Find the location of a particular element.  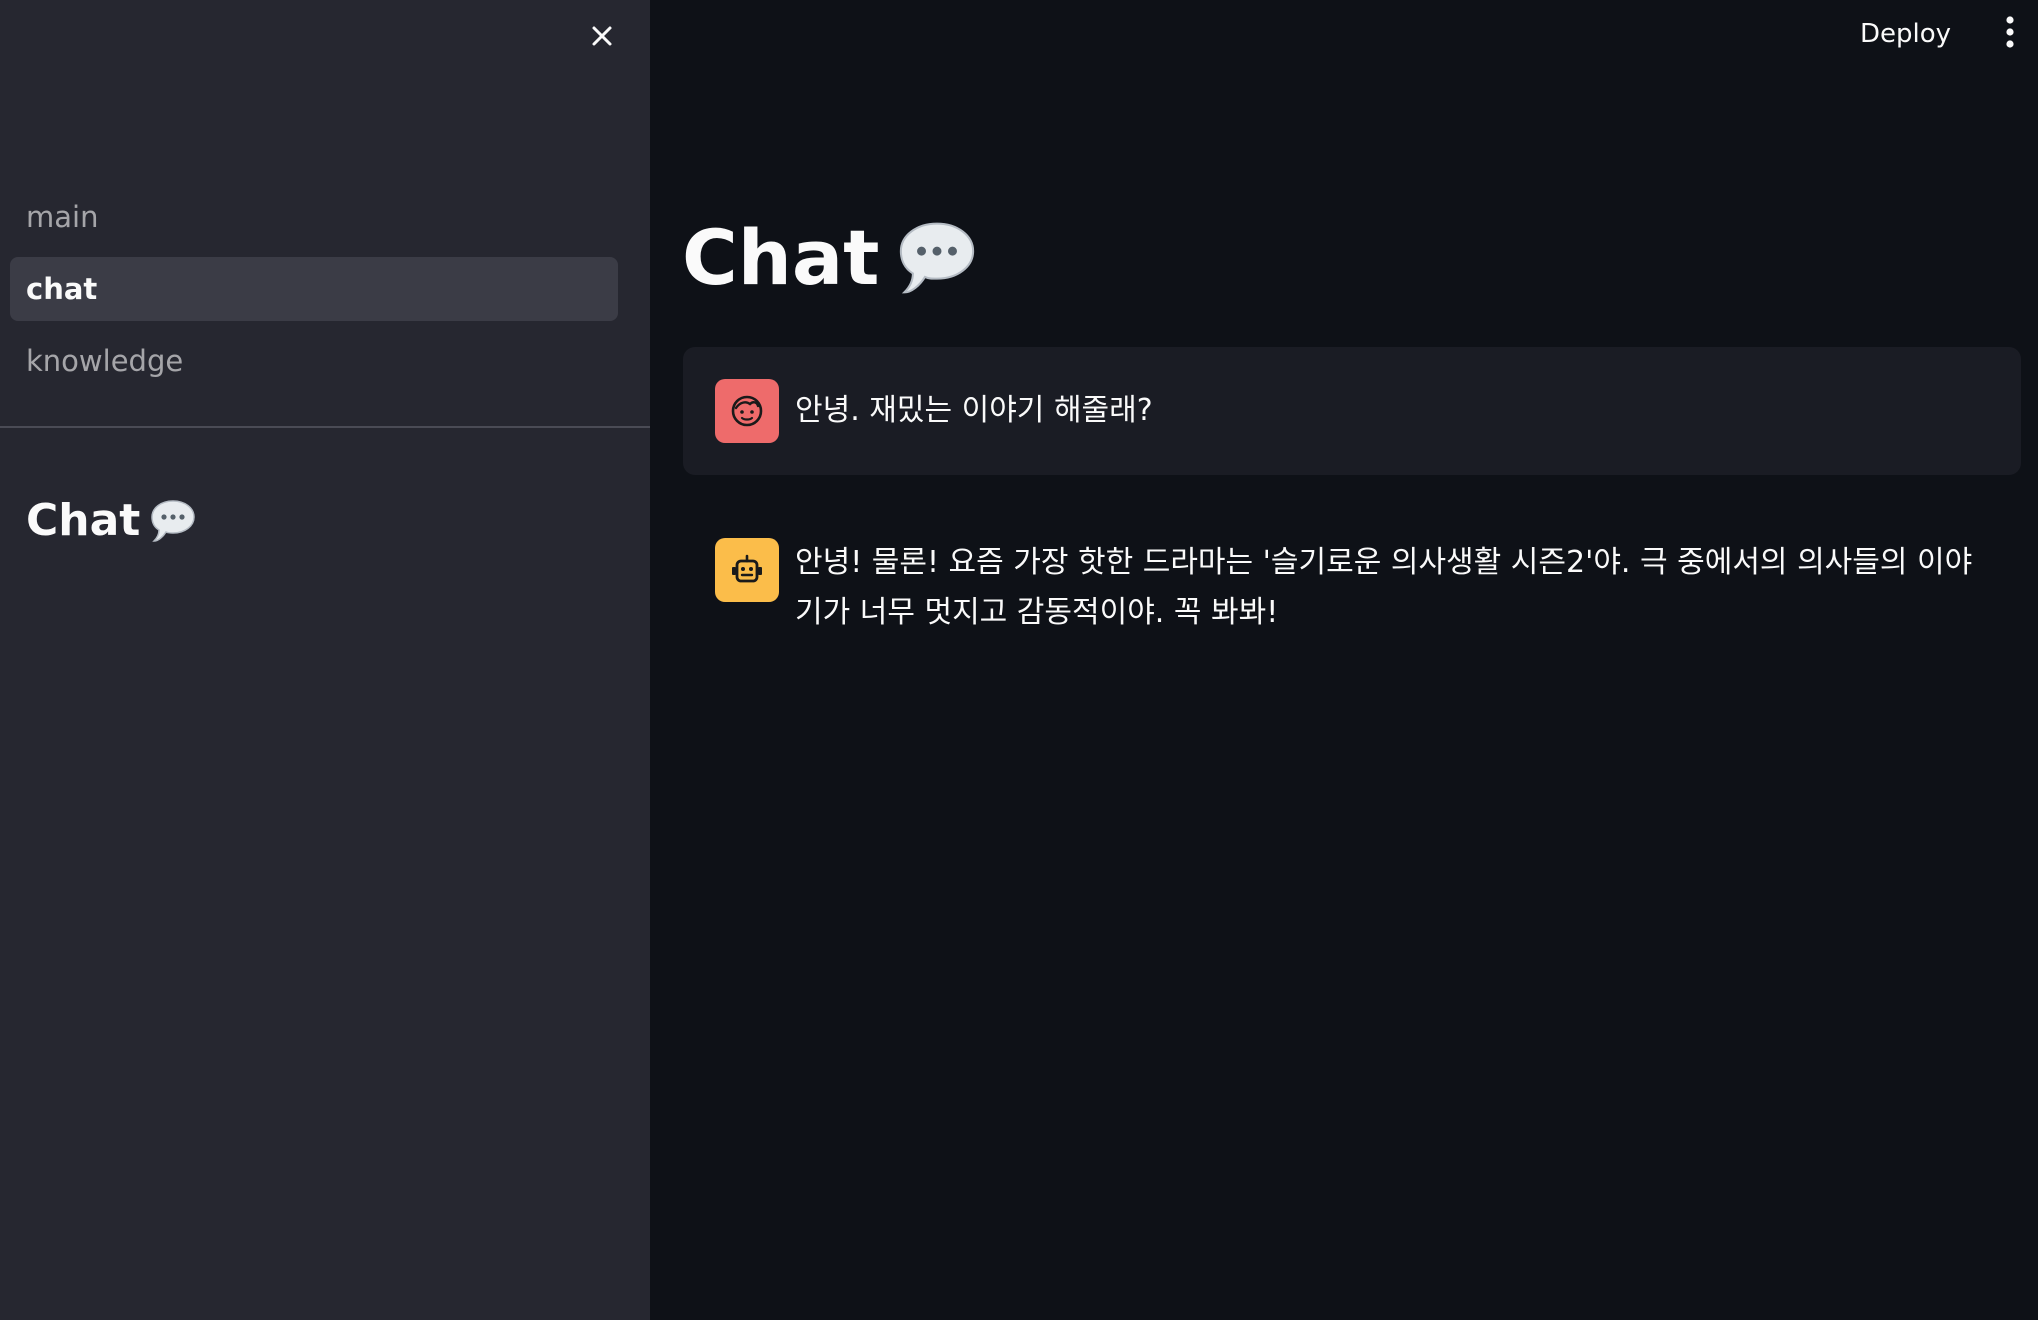

chat-message-user: 안녕. 재밌는 이야기 해줄래? is located at coordinates (1352, 411).